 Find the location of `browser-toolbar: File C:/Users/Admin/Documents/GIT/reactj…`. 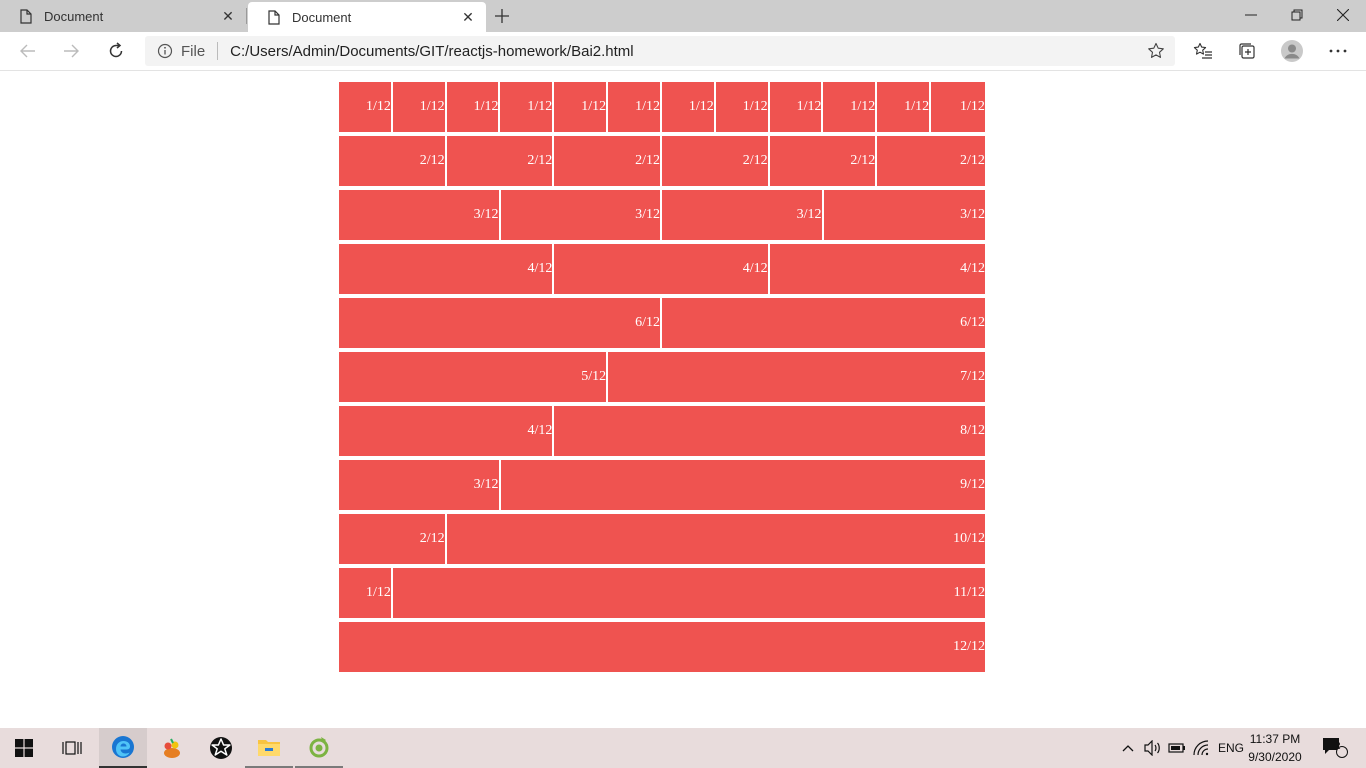

browser-toolbar: File C:/Users/Admin/Documents/GIT/reactj… is located at coordinates (683, 51).